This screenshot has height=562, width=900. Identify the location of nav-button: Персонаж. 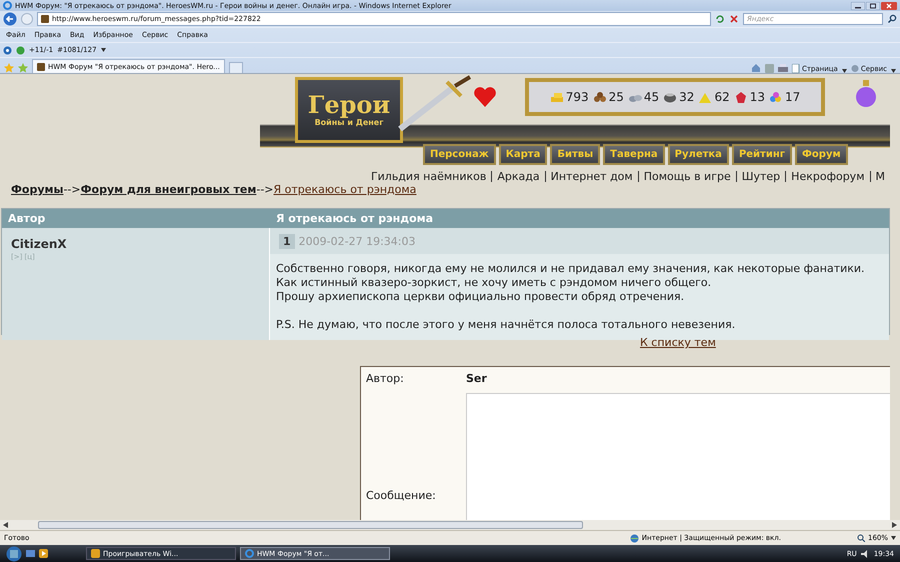
(459, 154).